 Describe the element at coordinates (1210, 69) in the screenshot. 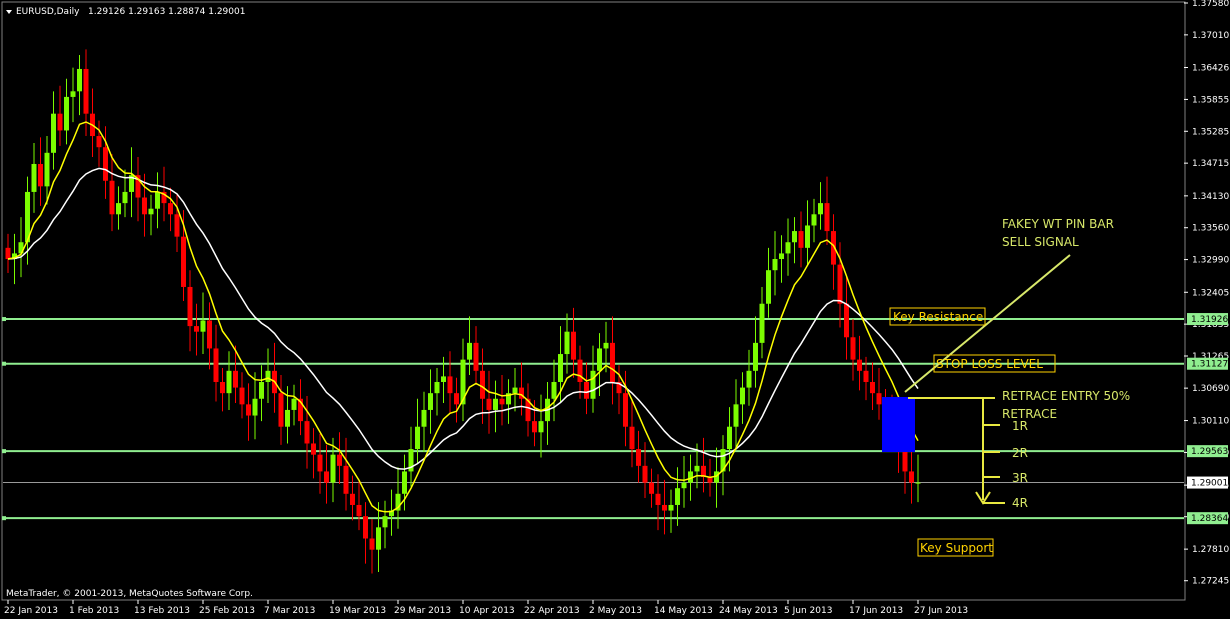

I see `y-tick-label: 1.36426` at that location.